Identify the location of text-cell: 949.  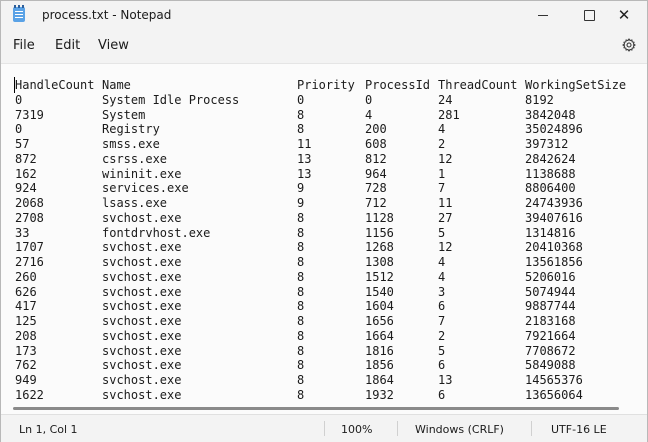
(26, 380).